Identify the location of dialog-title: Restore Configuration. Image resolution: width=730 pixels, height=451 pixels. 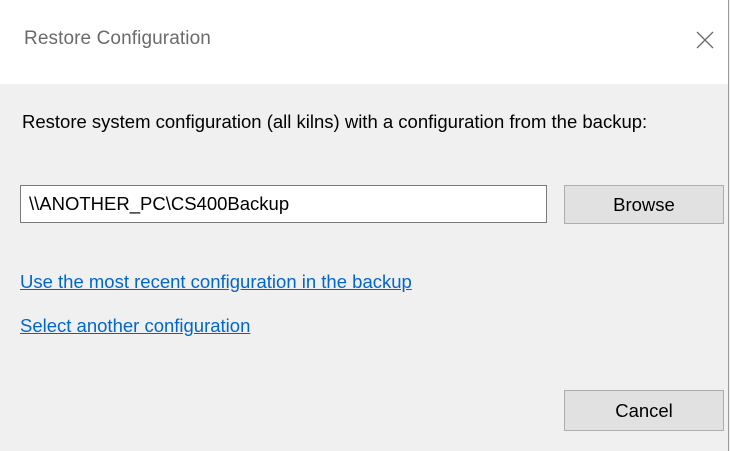
(117, 38).